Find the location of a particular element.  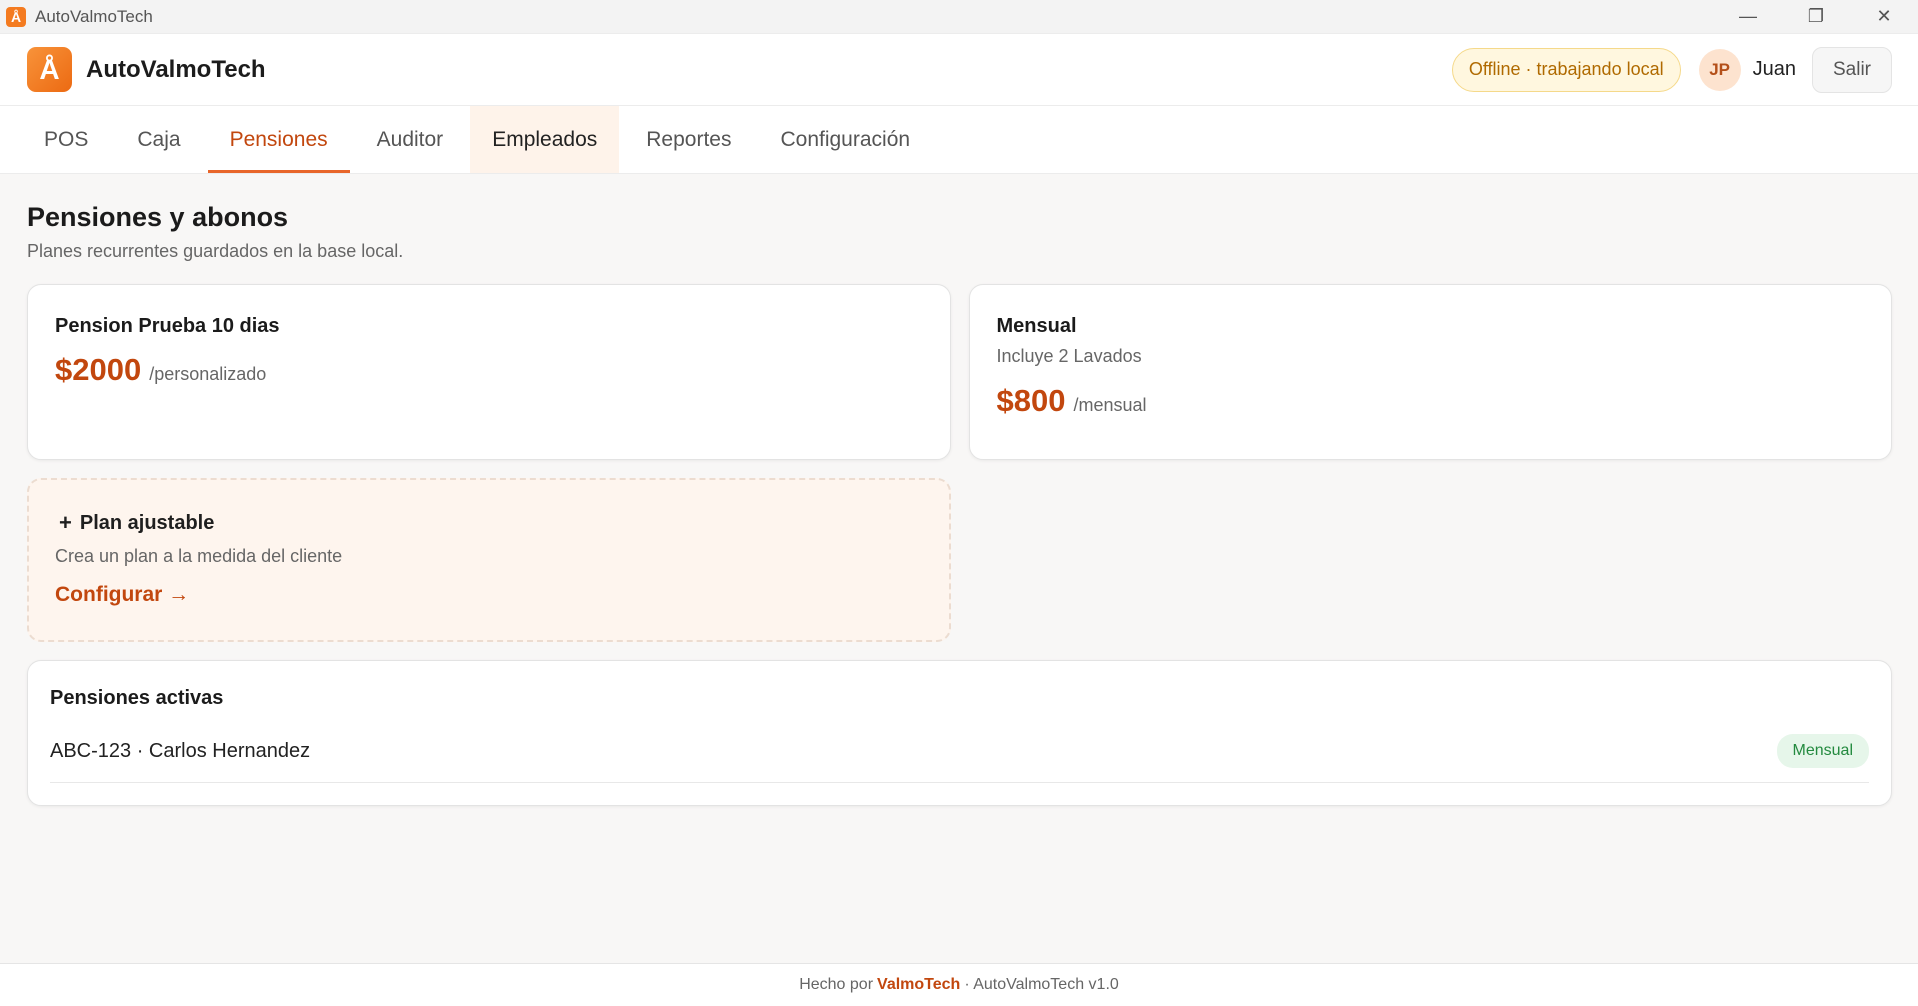

footer: Hecho por ValmoTech · AutoValmoTech v1.0 is located at coordinates (959, 984).